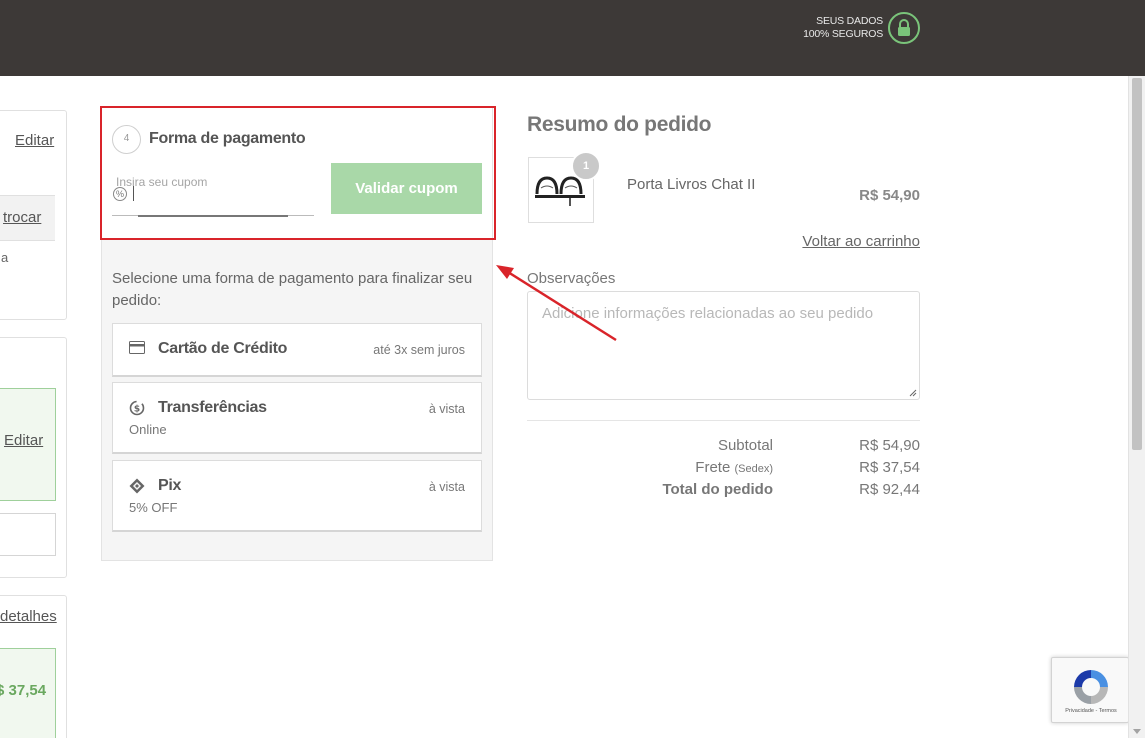  I want to click on recaptcha-badge: Privacidade - Termos, so click(1090, 690).